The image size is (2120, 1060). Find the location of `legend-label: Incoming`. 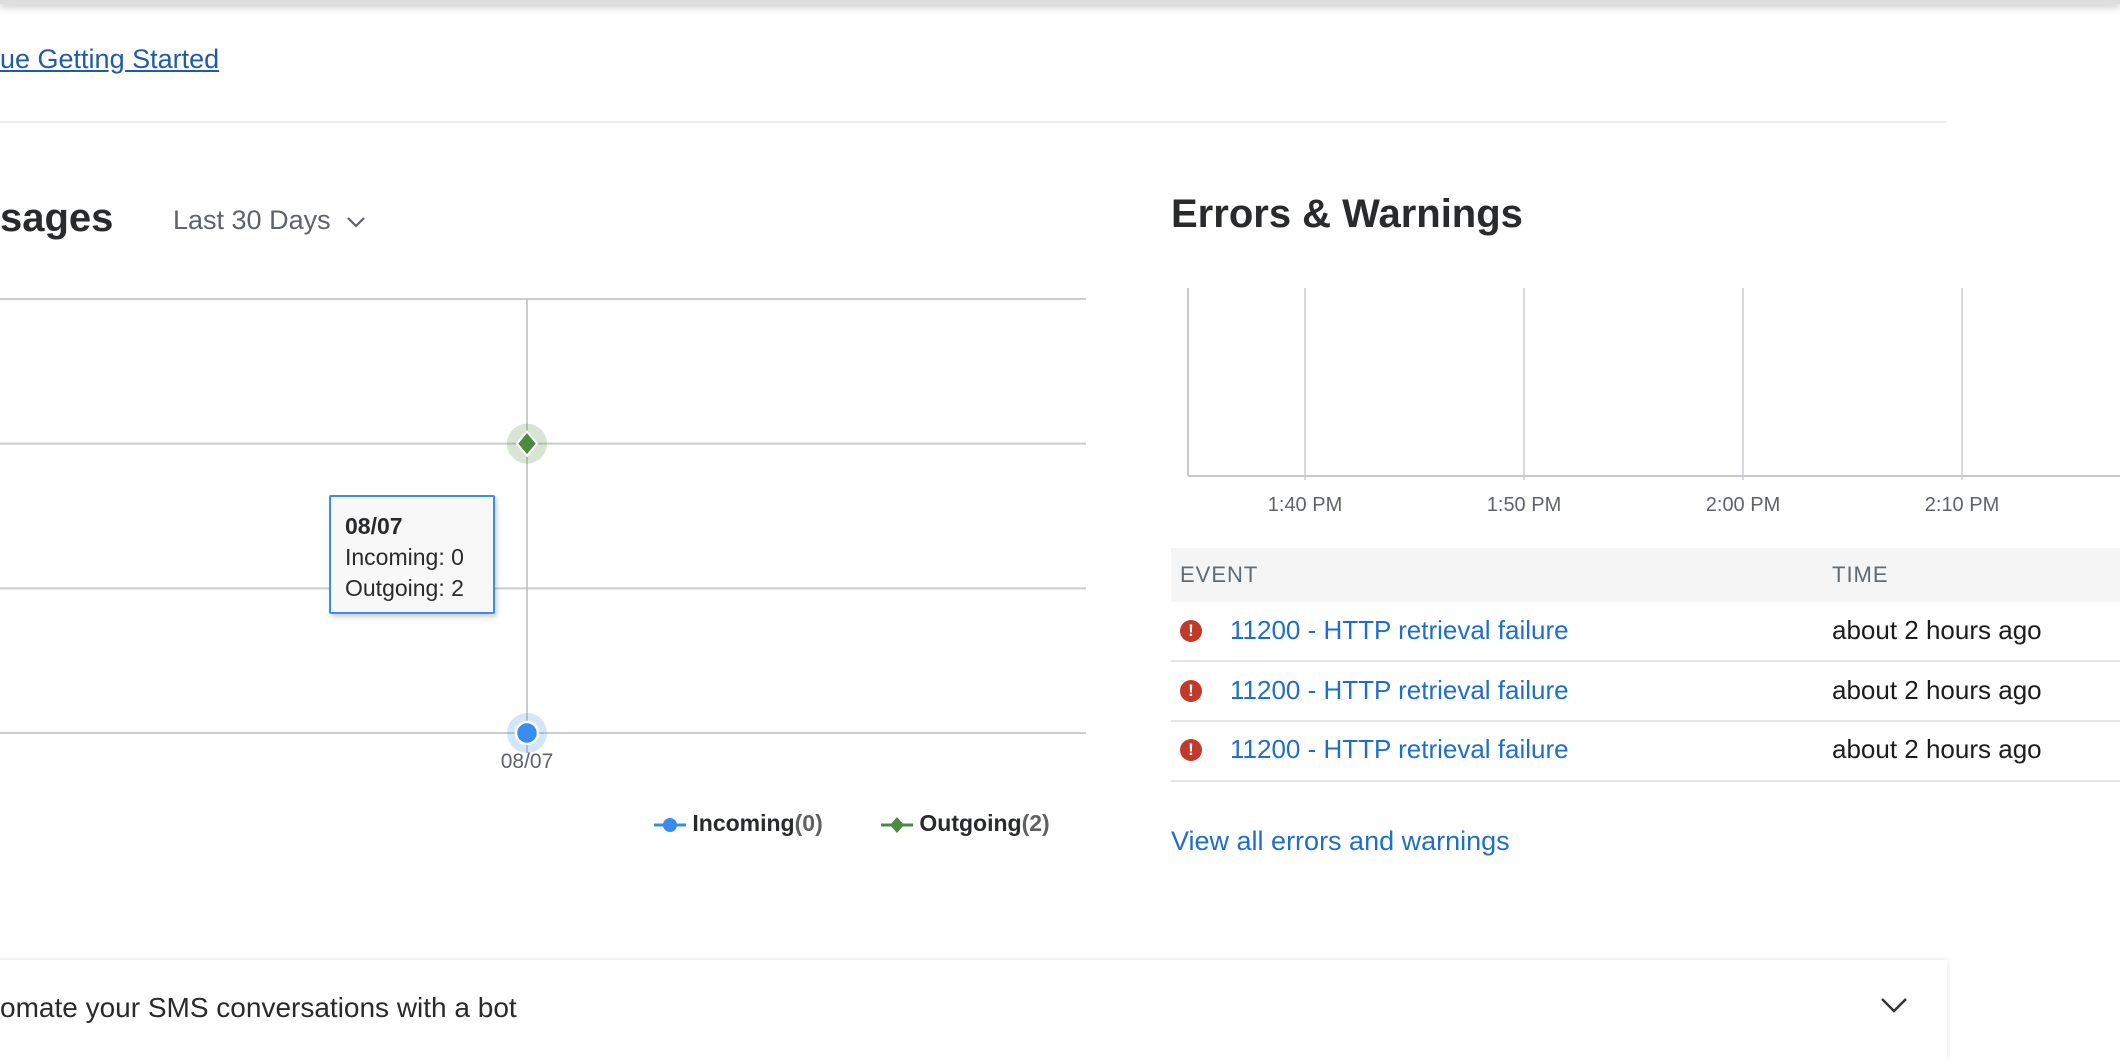

legend-label: Incoming is located at coordinates (743, 823).